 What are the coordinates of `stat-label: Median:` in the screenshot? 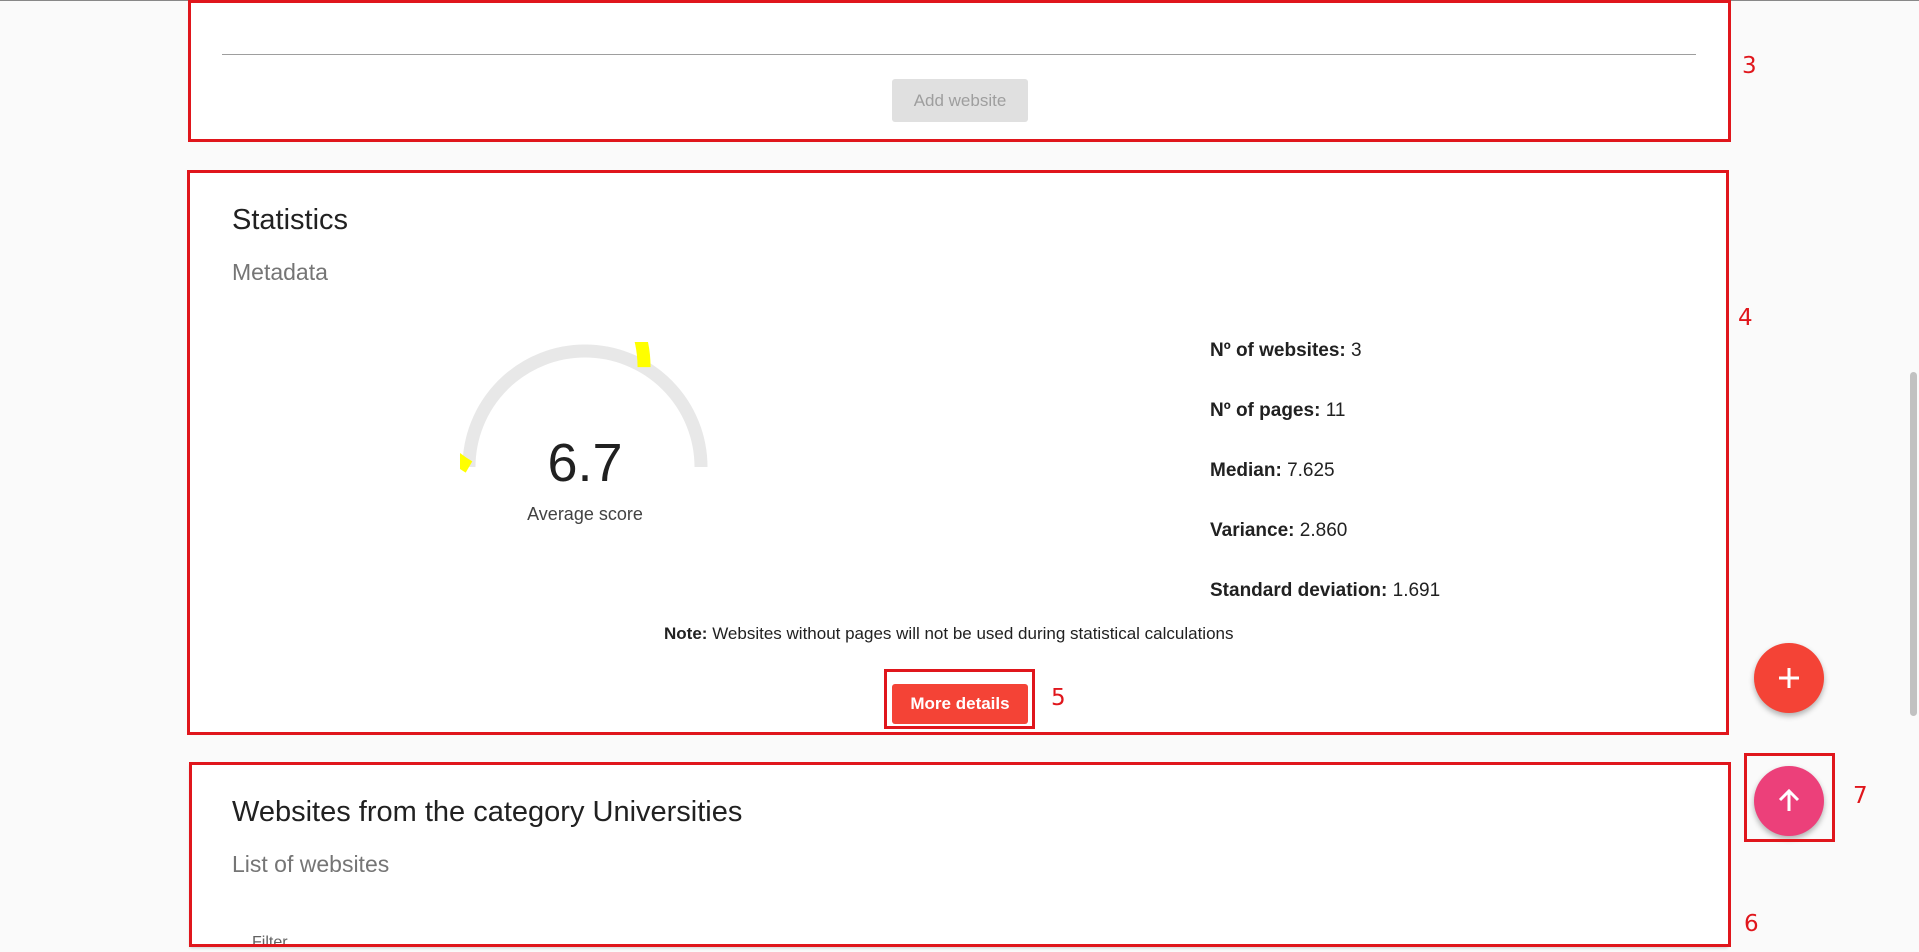 It's located at (1246, 470).